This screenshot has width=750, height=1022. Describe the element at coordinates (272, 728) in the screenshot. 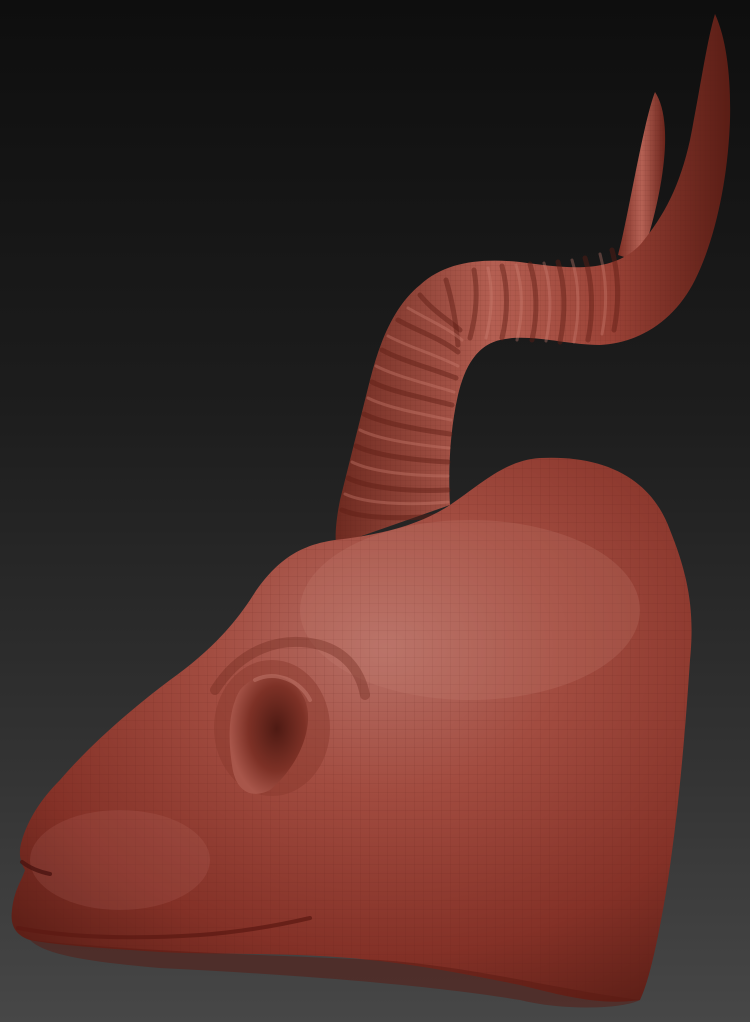

I see `eye-socket` at that location.